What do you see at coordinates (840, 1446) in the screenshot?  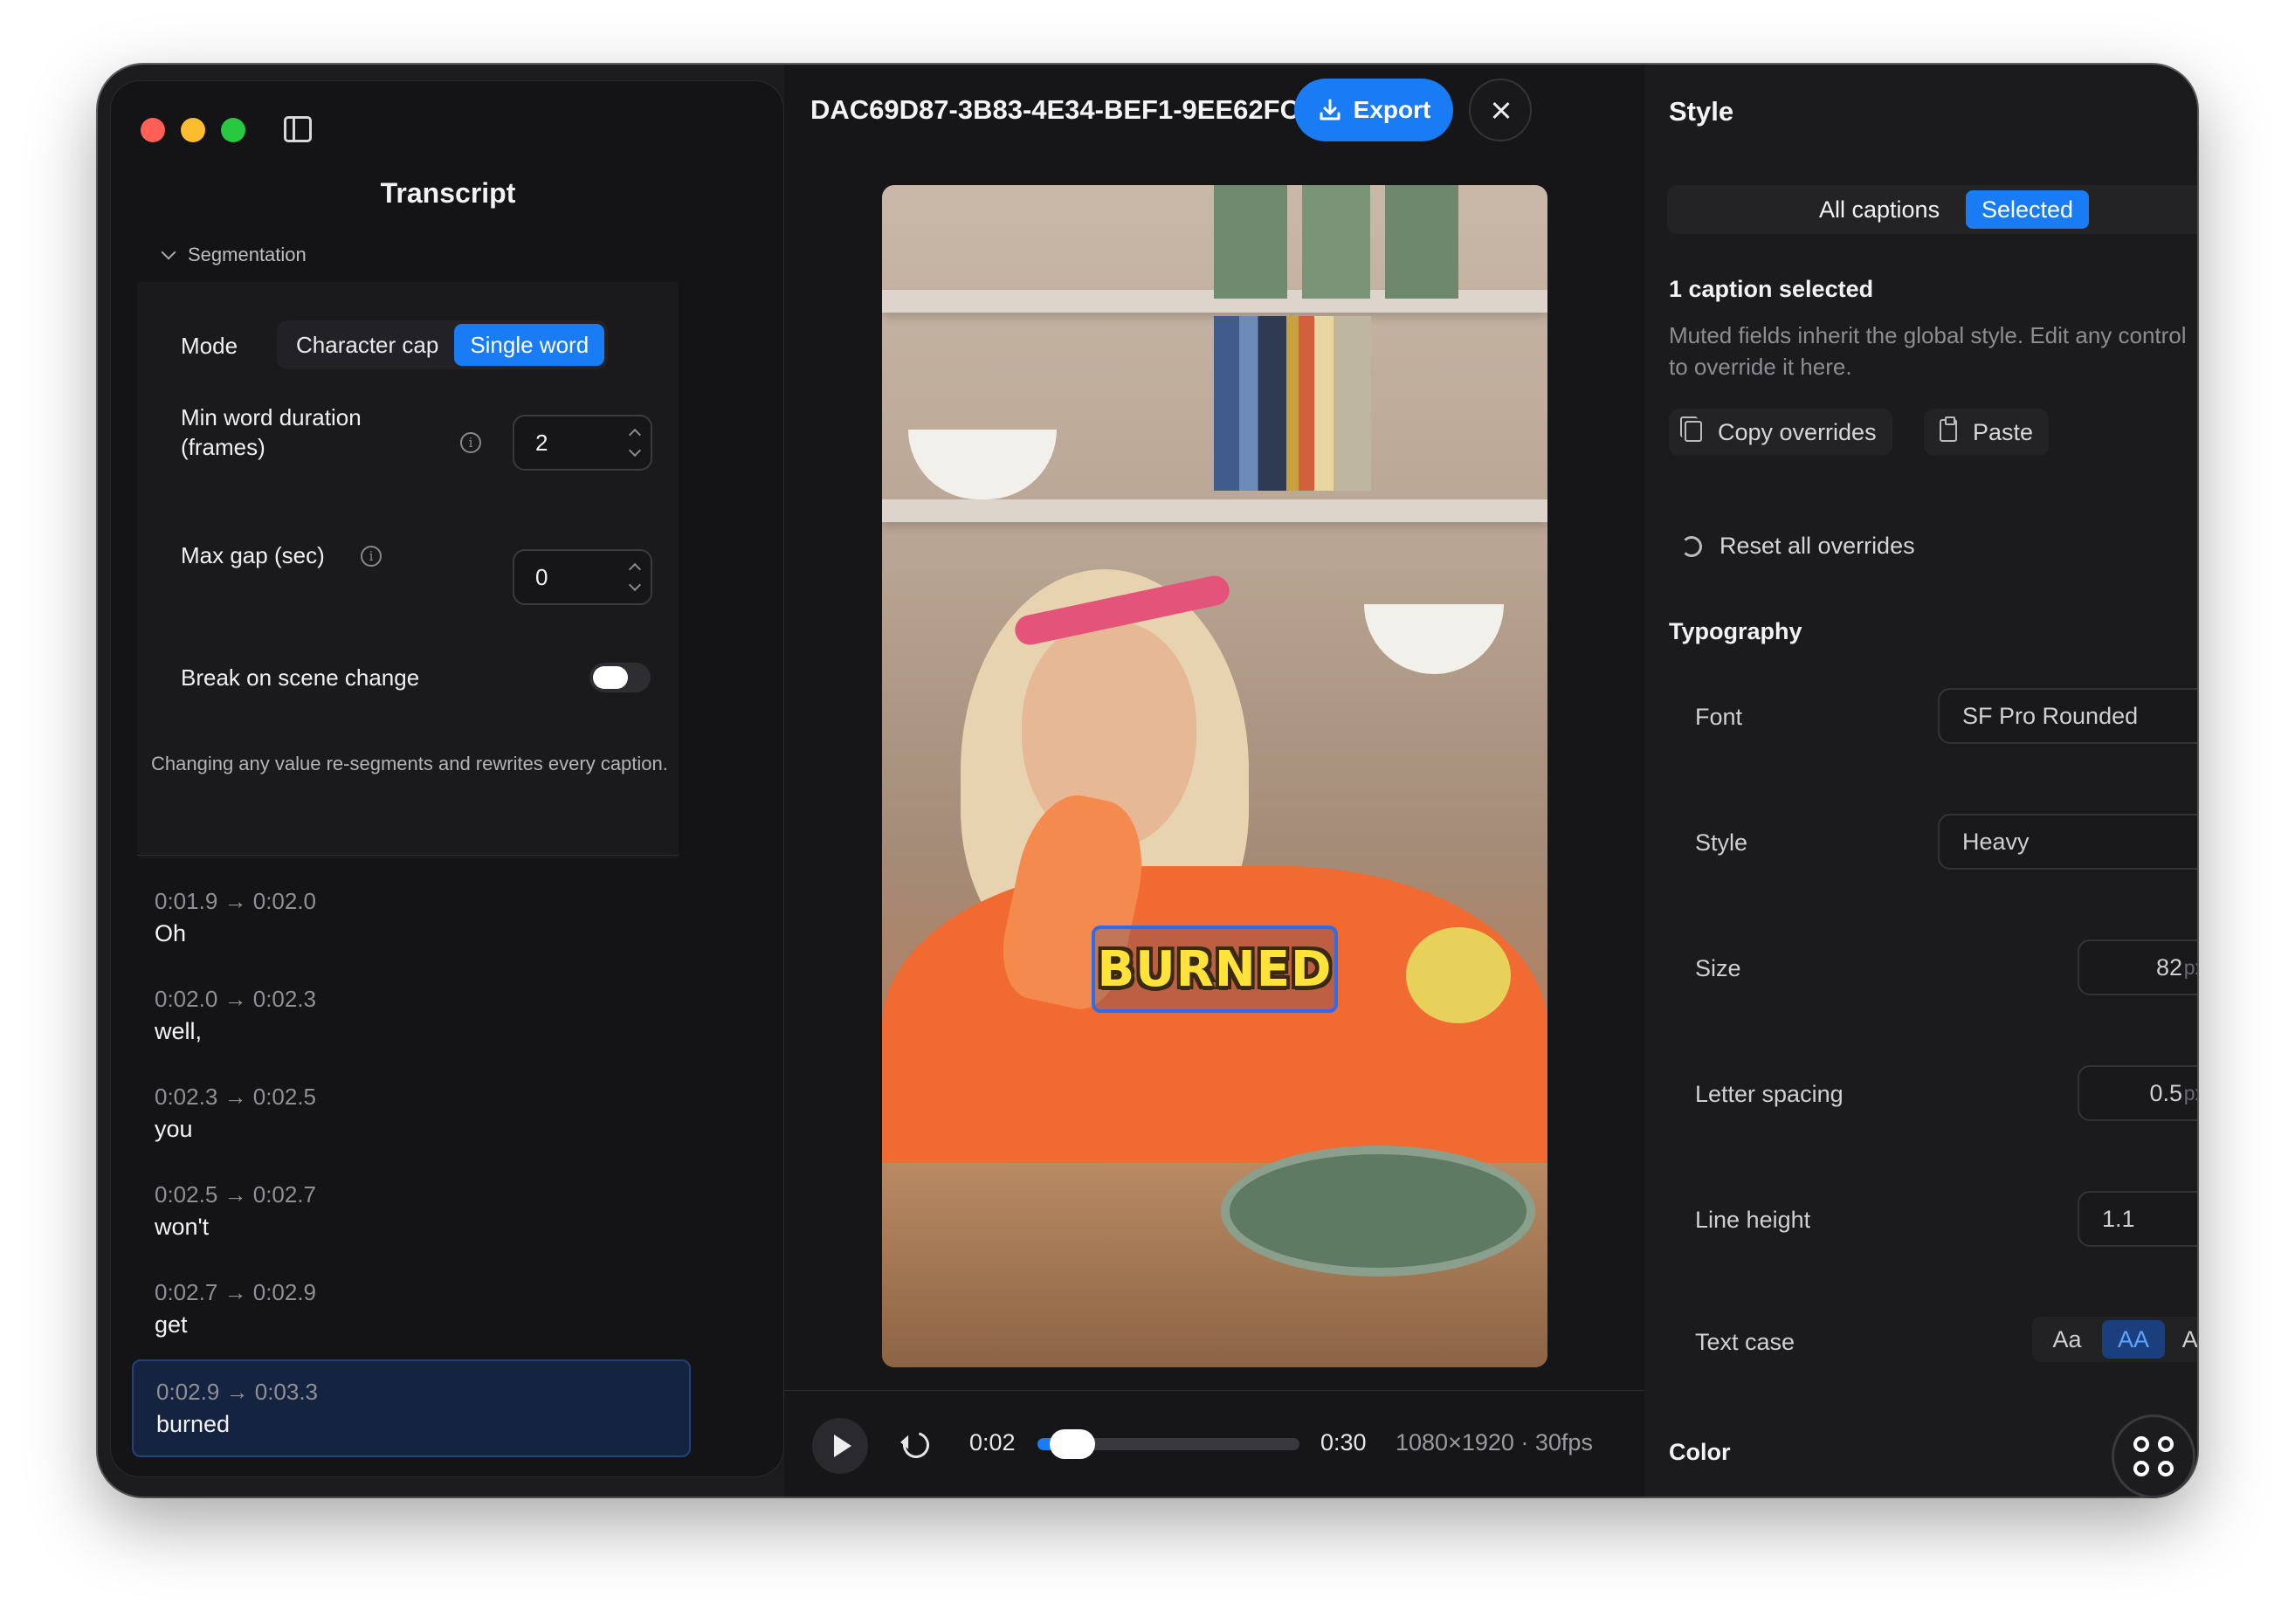 I see `play-button` at bounding box center [840, 1446].